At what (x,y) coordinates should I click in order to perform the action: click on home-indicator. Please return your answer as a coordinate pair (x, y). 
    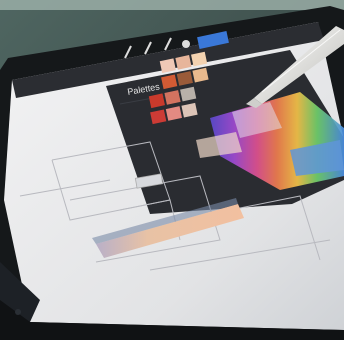
    Looking at the image, I should click on (18, 312).